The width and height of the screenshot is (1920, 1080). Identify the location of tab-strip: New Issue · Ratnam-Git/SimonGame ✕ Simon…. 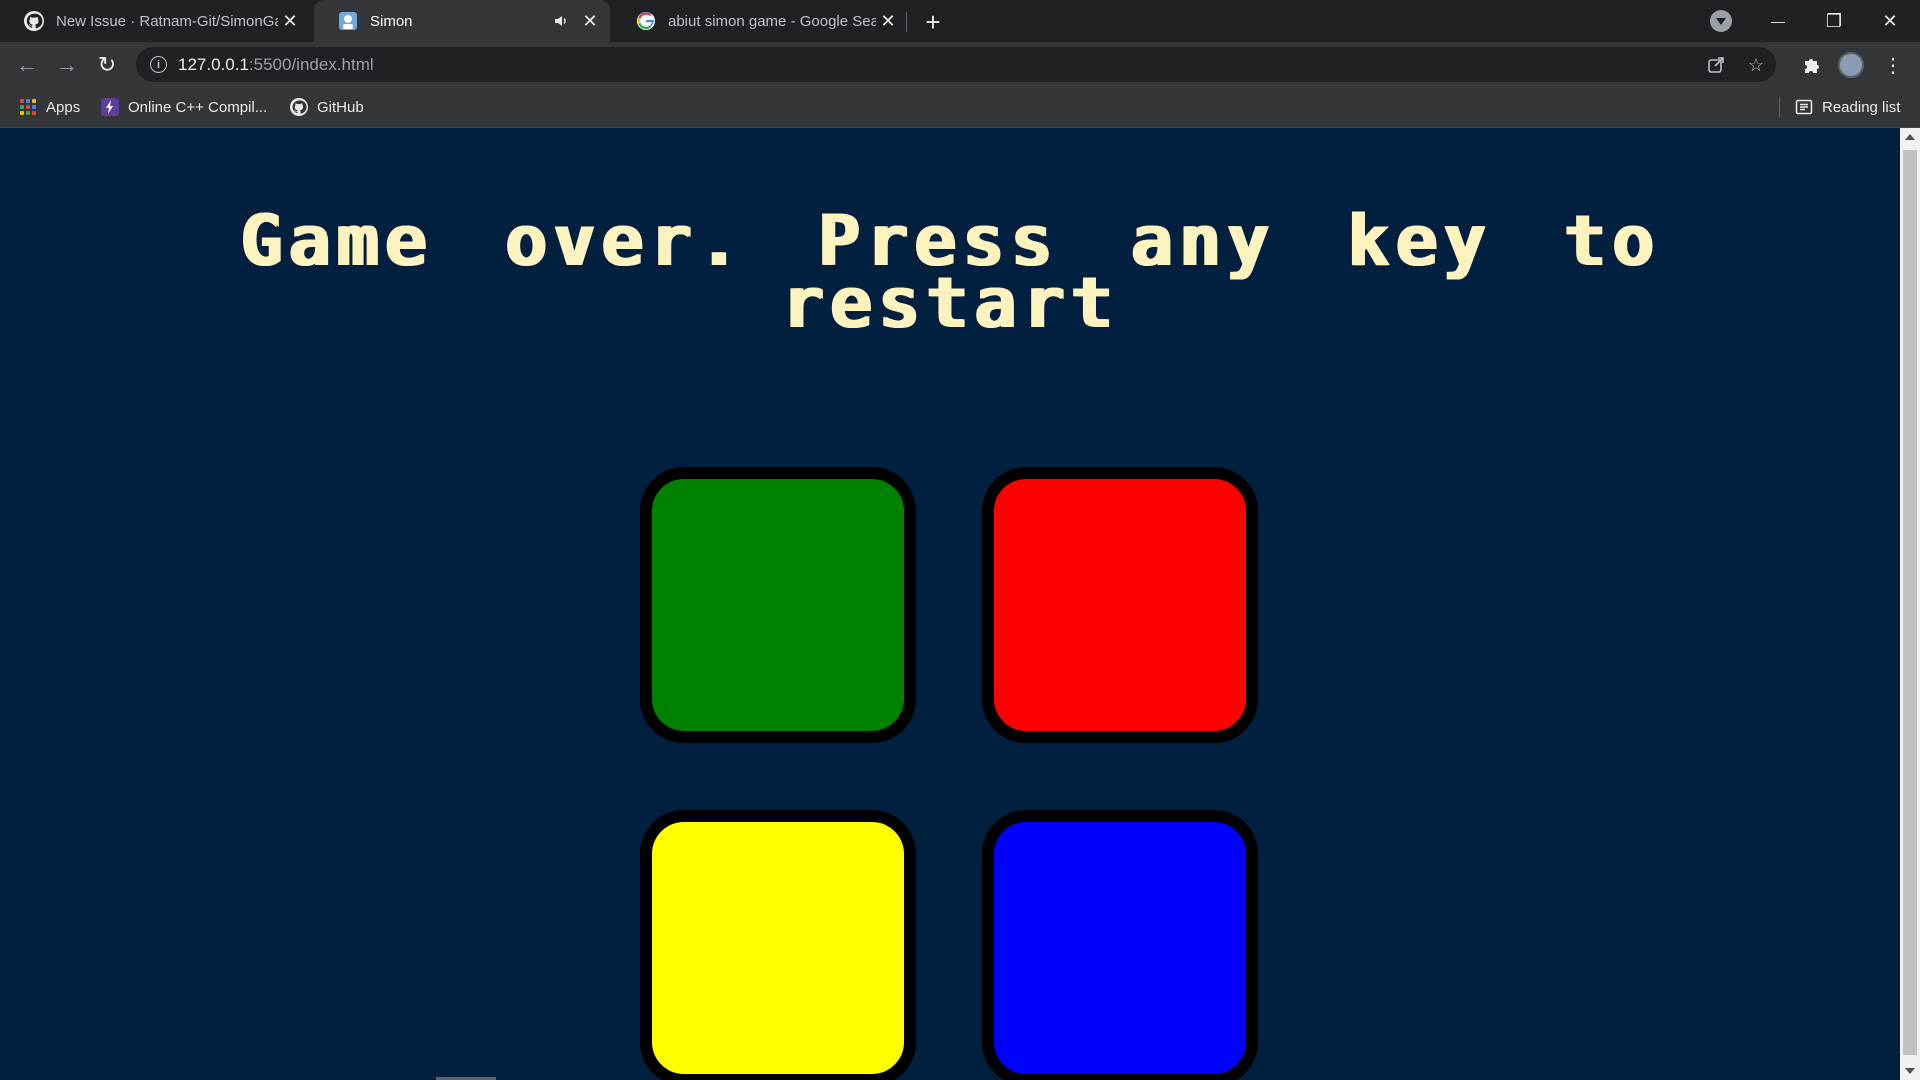
(960, 21).